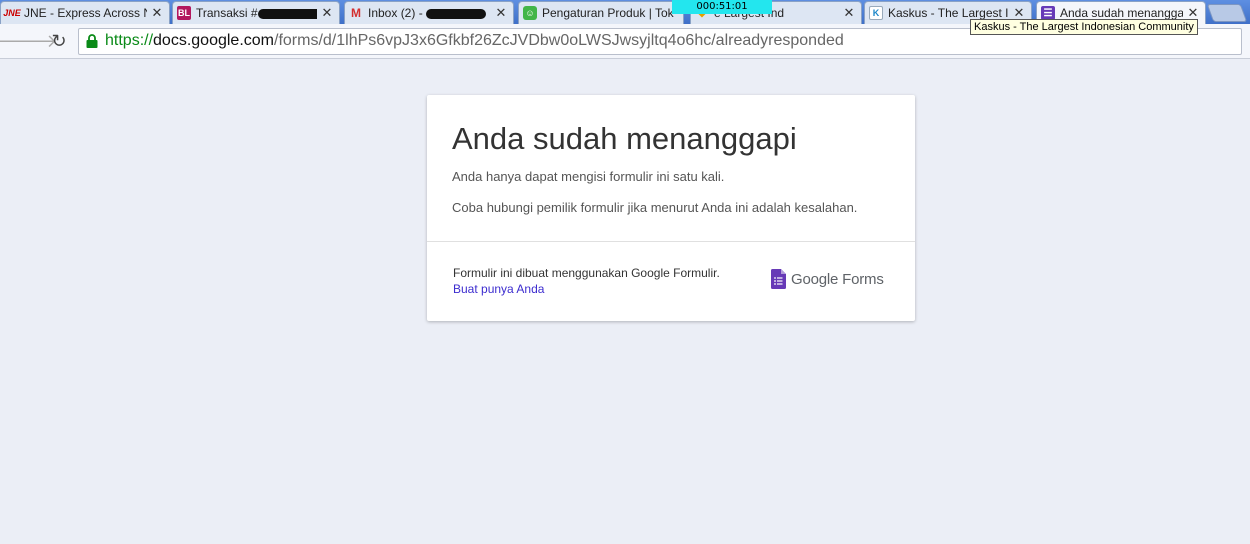  Describe the element at coordinates (33, 41) in the screenshot. I see `forward-arrow-icon: 🡒` at that location.